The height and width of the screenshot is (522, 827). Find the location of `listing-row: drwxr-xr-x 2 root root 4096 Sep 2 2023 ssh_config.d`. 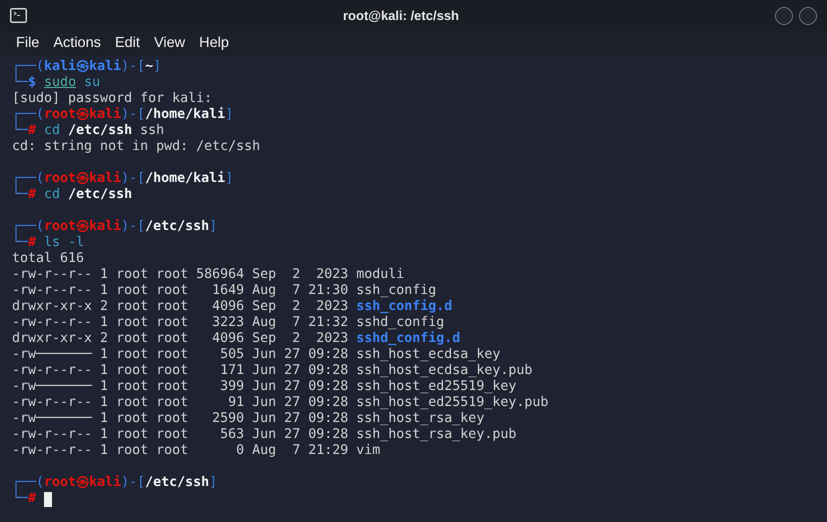

listing-row: drwxr-xr-x 2 root root 4096 Sep 2 2023 ssh_config.d is located at coordinates (232, 307).